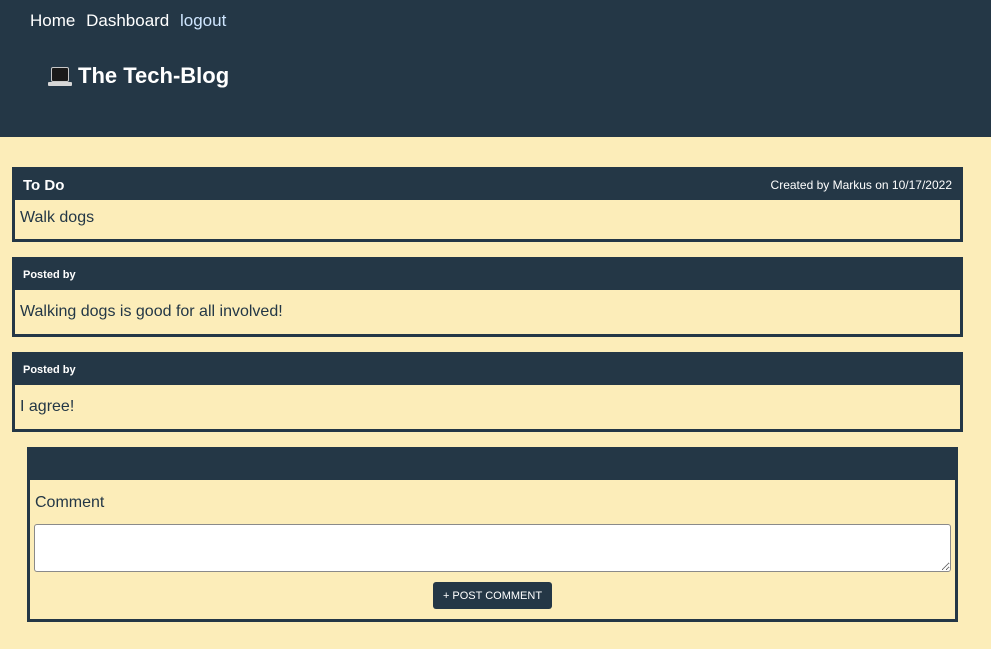 The width and height of the screenshot is (991, 649). I want to click on post-title: To Do, so click(44, 185).